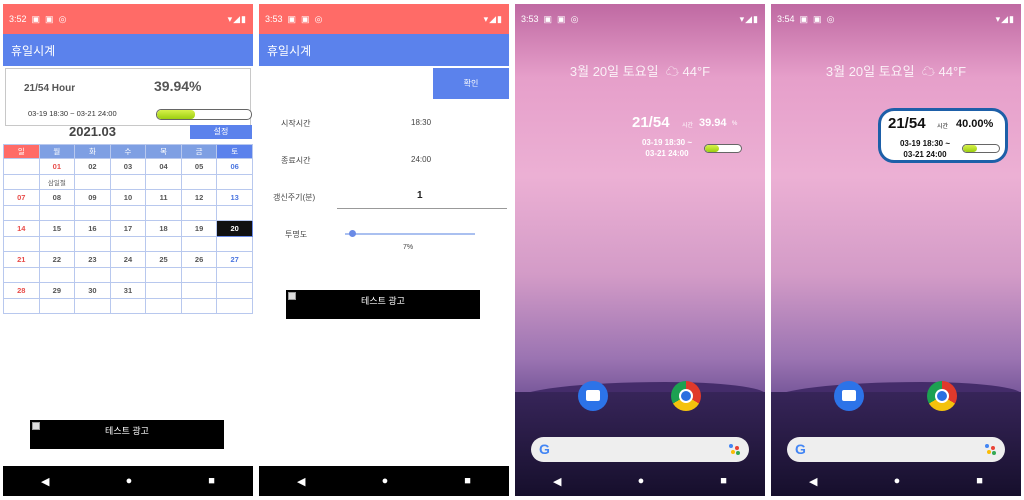 This screenshot has height=500, width=1024. I want to click on calendar-day: 14, so click(21, 228).